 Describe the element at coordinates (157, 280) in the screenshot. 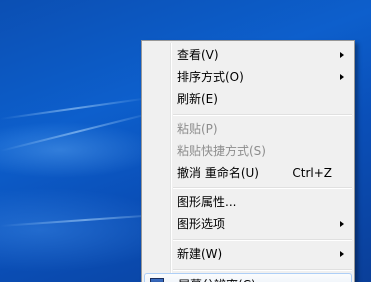

I see `screen-resolution-icon` at that location.